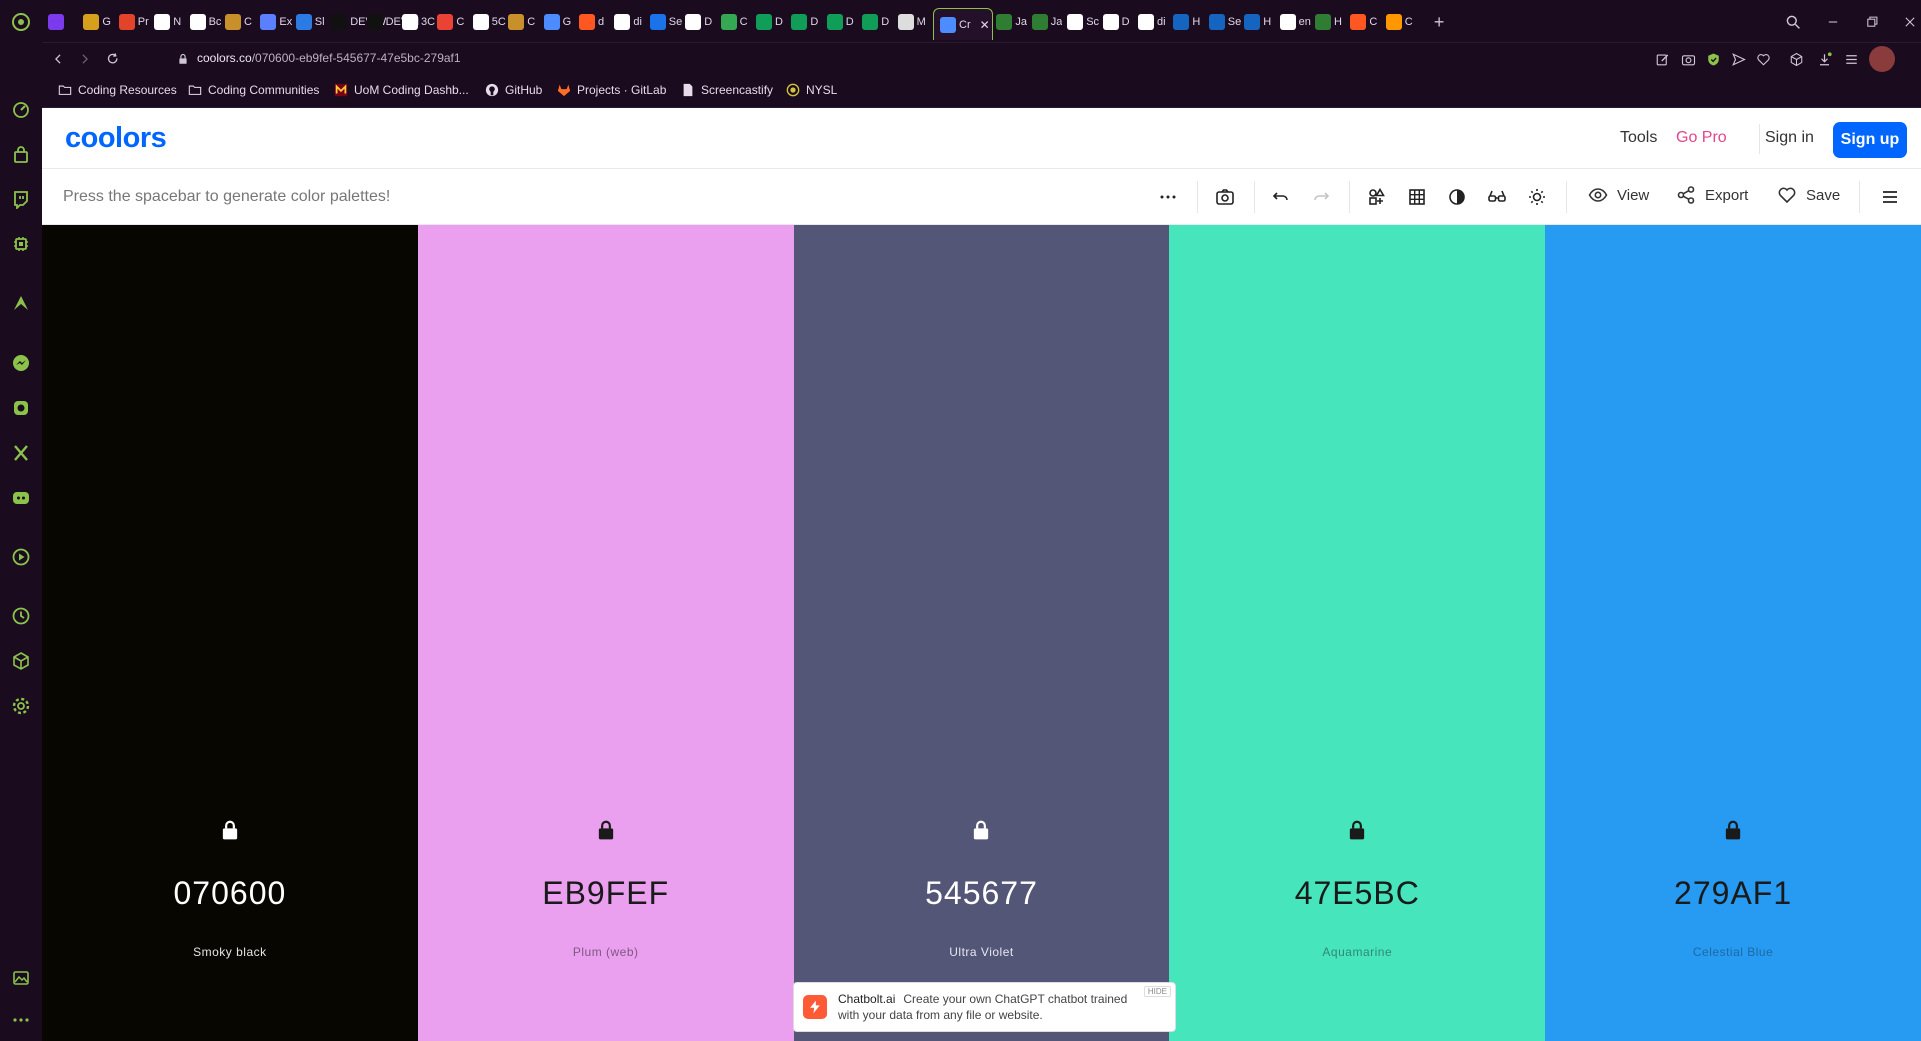 The width and height of the screenshot is (1921, 1041). What do you see at coordinates (167, 22) in the screenshot?
I see `browser-tab: N` at bounding box center [167, 22].